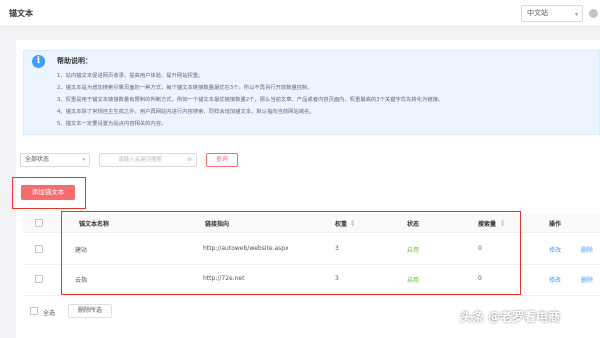  I want to click on info-icon: i, so click(38, 61).